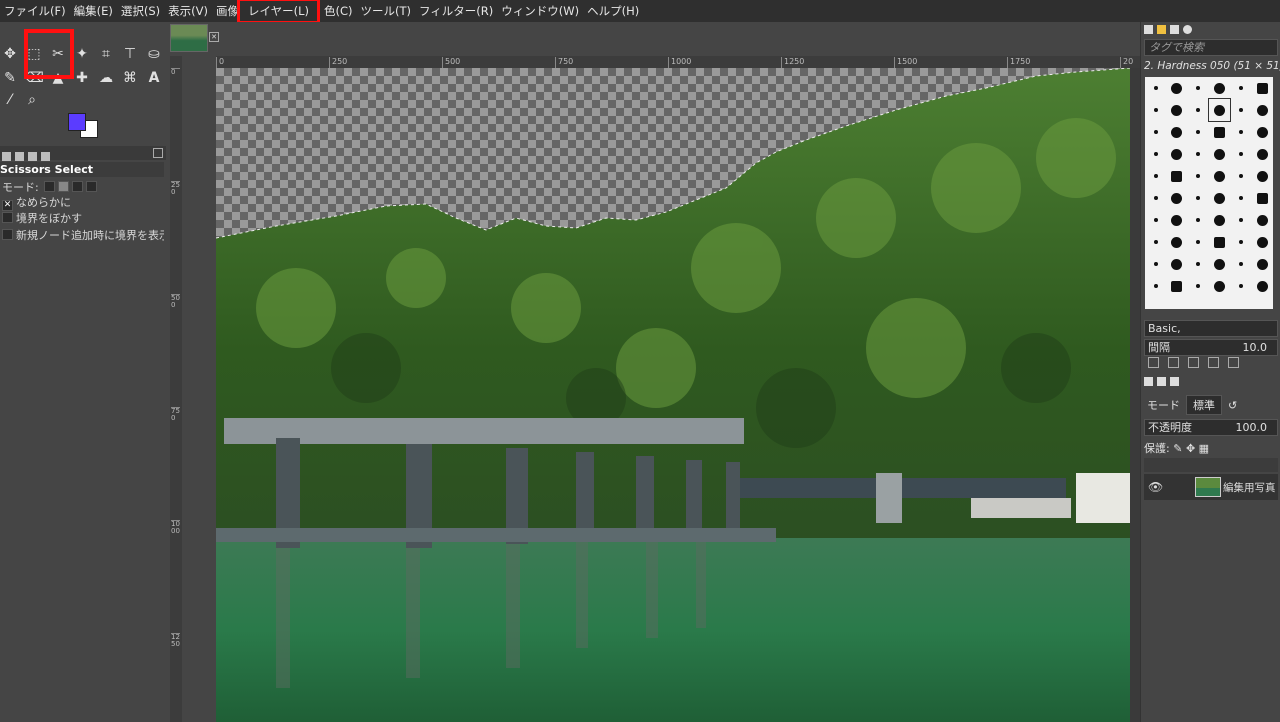  I want to click on smudge-tool-icon: ☁, so click(106, 78).